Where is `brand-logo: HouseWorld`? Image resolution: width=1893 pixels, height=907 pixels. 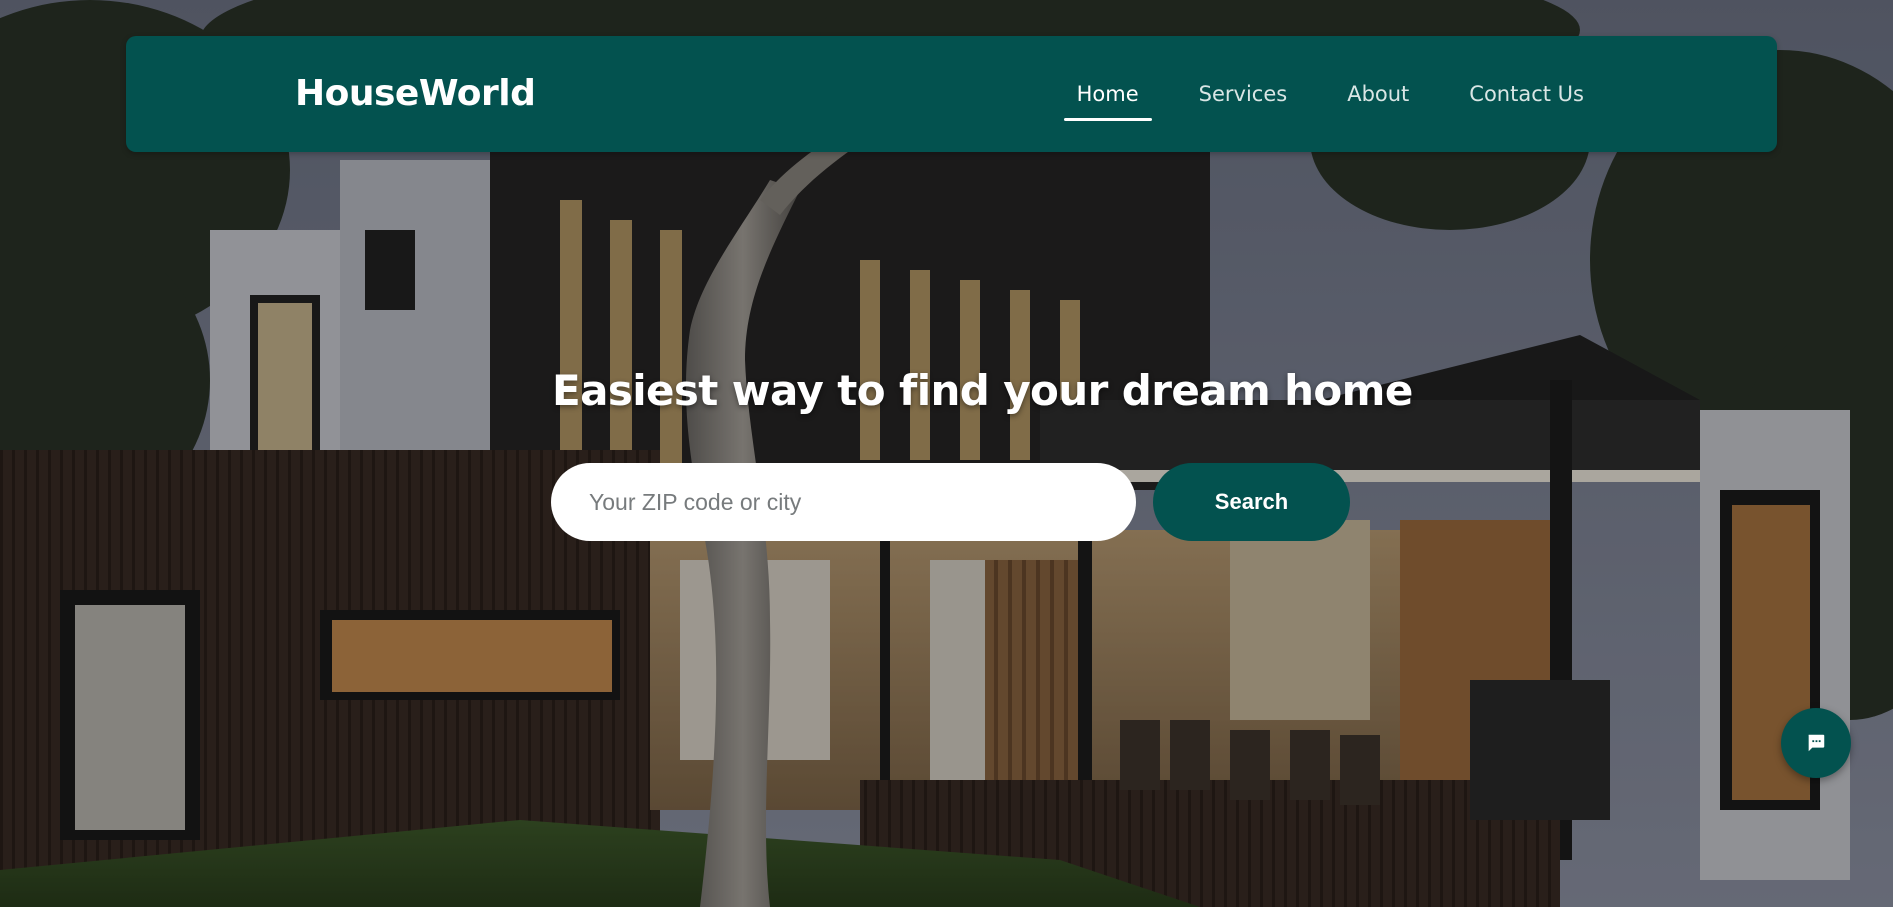 brand-logo: HouseWorld is located at coordinates (415, 94).